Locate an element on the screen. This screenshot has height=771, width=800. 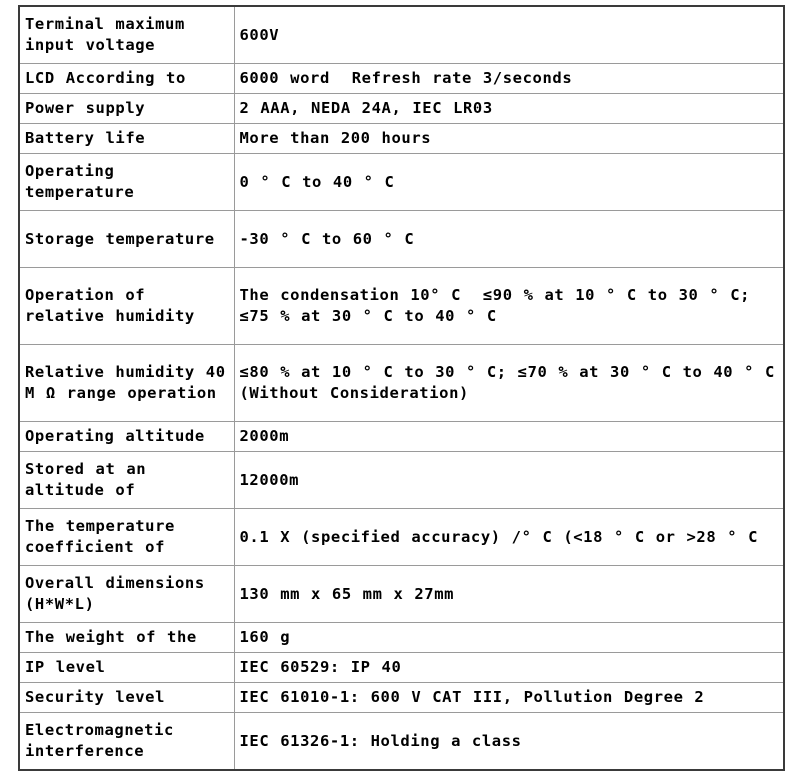
table-row: Power supply 2 AAA, NEDA 24A, IEC LR03 is located at coordinates (401, 108).